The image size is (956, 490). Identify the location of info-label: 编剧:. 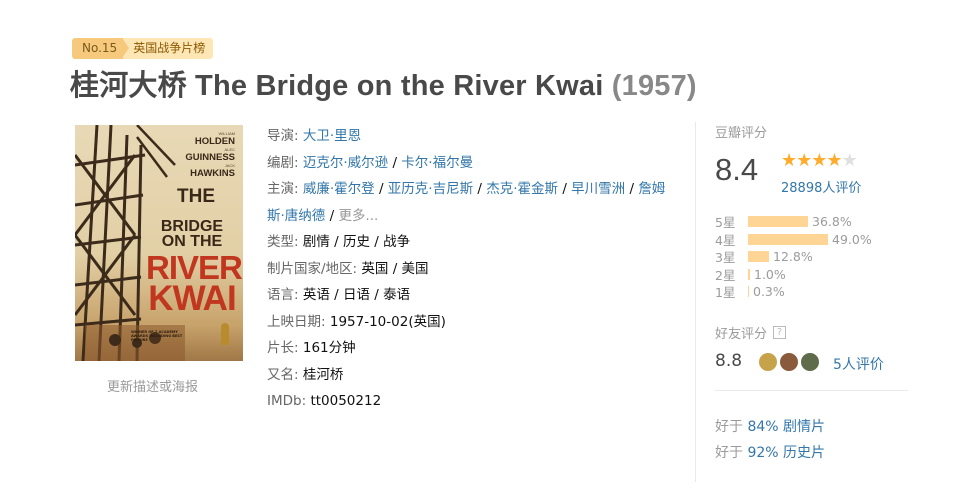
(283, 162).